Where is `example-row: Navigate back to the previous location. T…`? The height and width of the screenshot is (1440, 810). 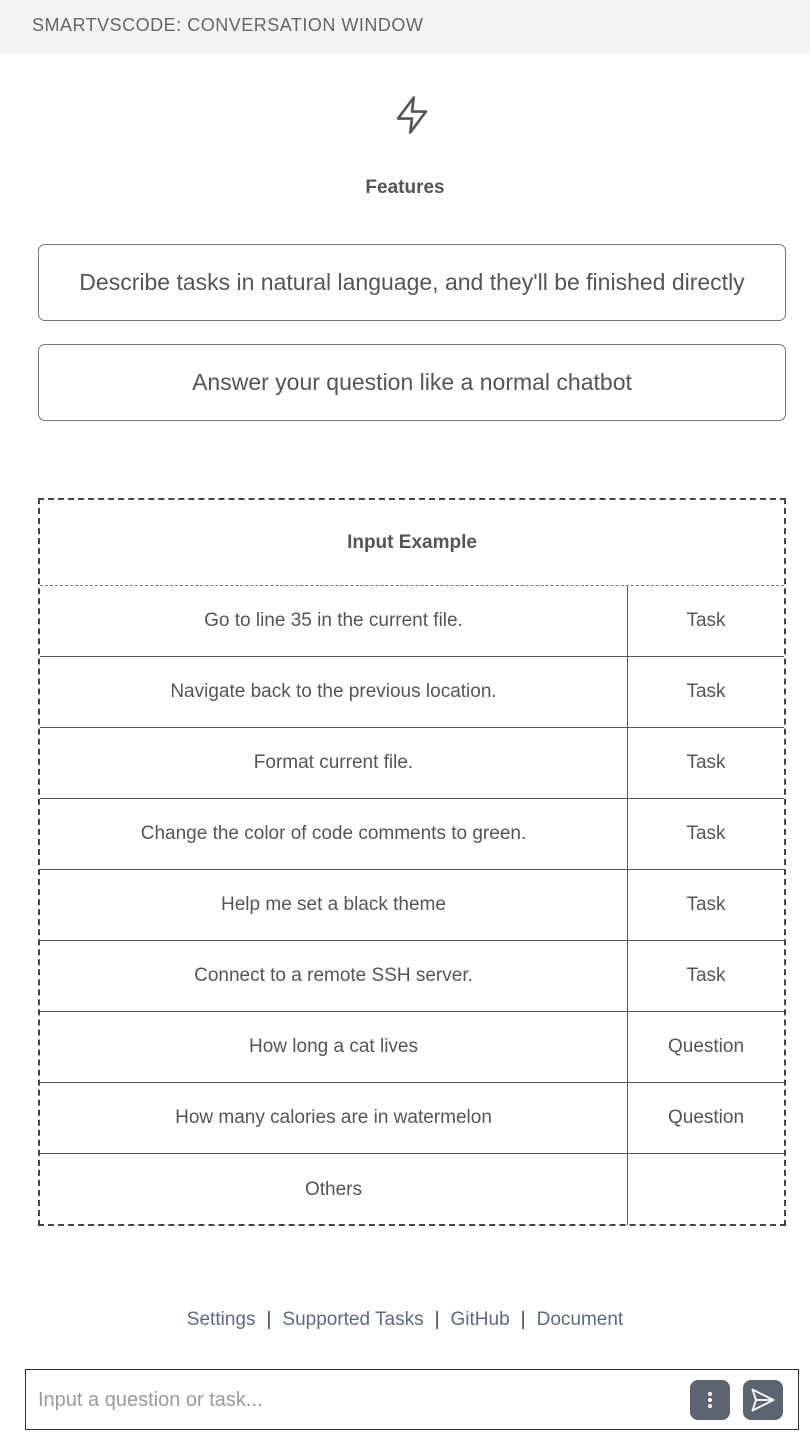 example-row: Navigate back to the previous location. T… is located at coordinates (412, 692).